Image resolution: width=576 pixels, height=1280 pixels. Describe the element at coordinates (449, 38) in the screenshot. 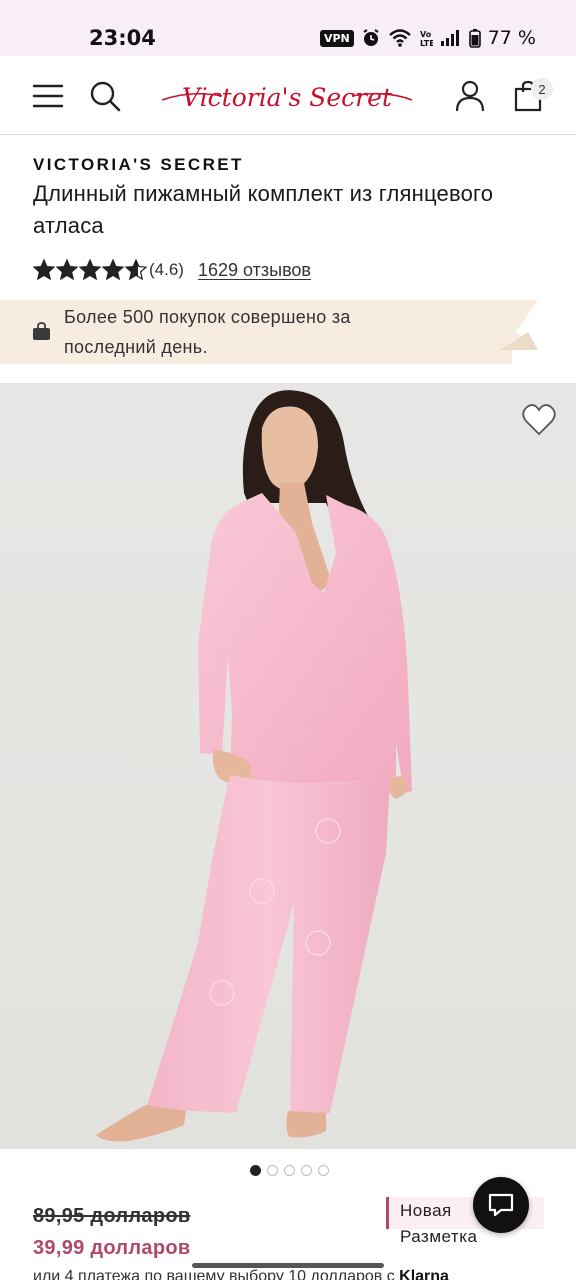

I see `signal-icon` at that location.